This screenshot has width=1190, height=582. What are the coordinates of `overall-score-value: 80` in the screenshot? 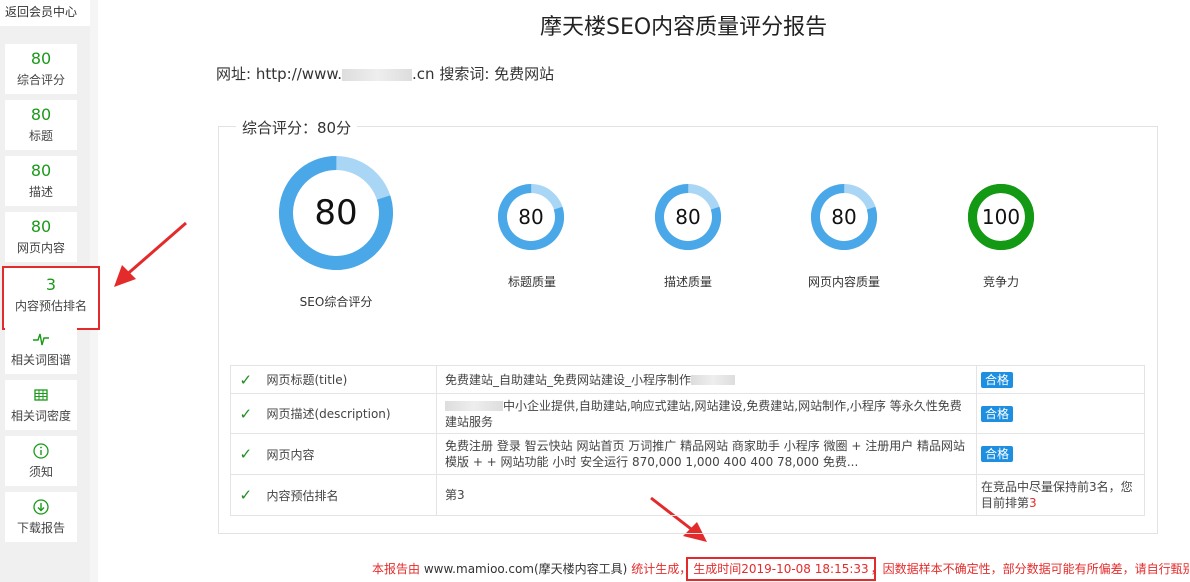 It's located at (41, 58).